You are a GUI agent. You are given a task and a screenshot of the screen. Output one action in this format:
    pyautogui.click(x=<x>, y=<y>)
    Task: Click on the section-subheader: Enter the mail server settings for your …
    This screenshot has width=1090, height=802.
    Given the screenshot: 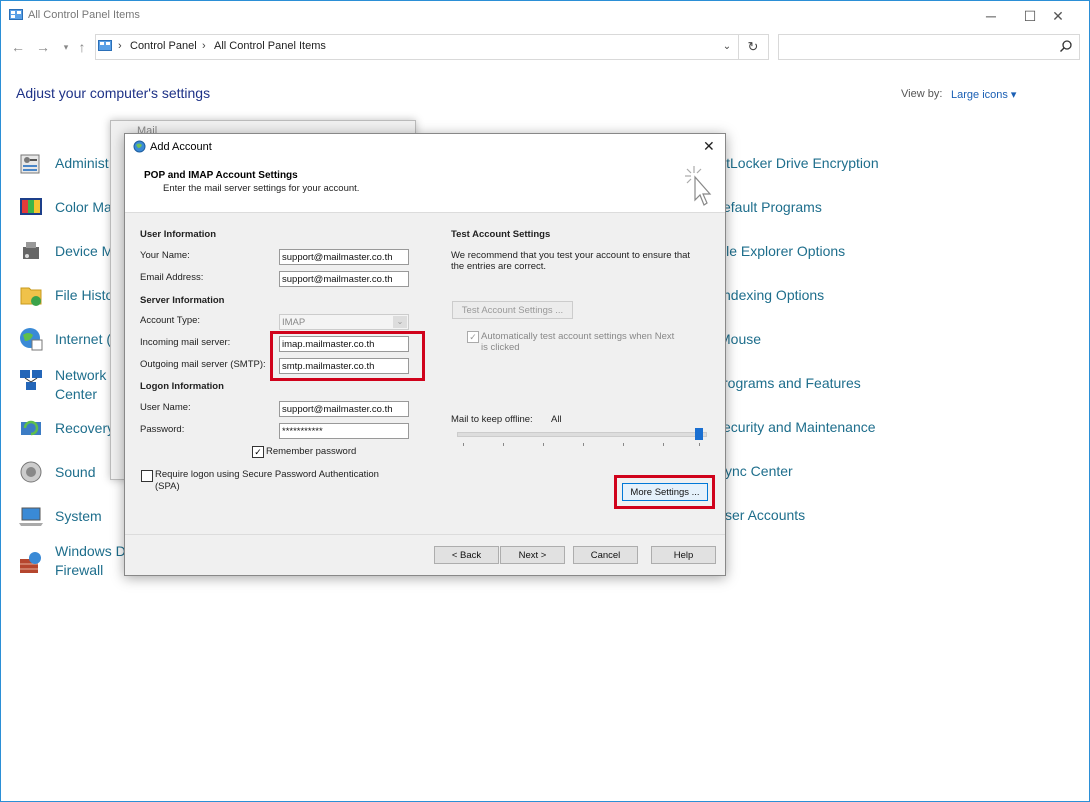 What is the action you would take?
    pyautogui.click(x=261, y=188)
    